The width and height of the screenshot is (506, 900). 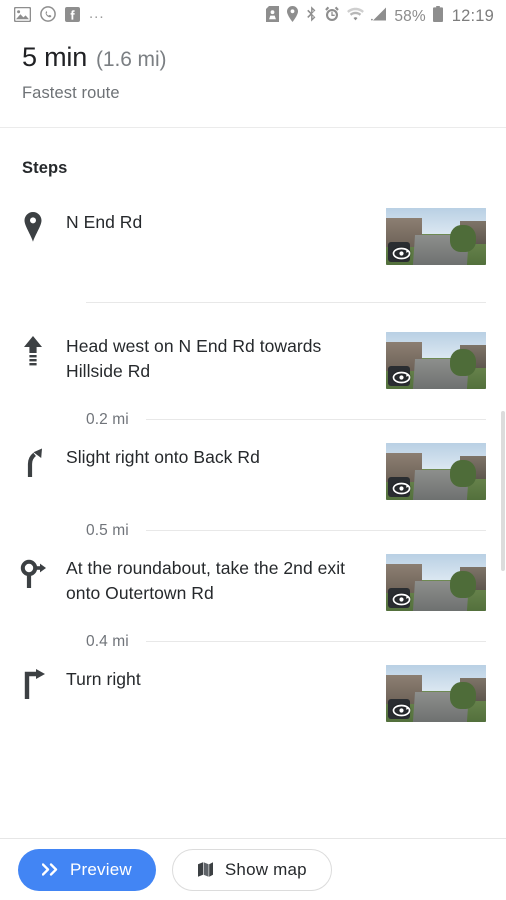 I want to click on route-distance: (1.6 mi), so click(x=131, y=59).